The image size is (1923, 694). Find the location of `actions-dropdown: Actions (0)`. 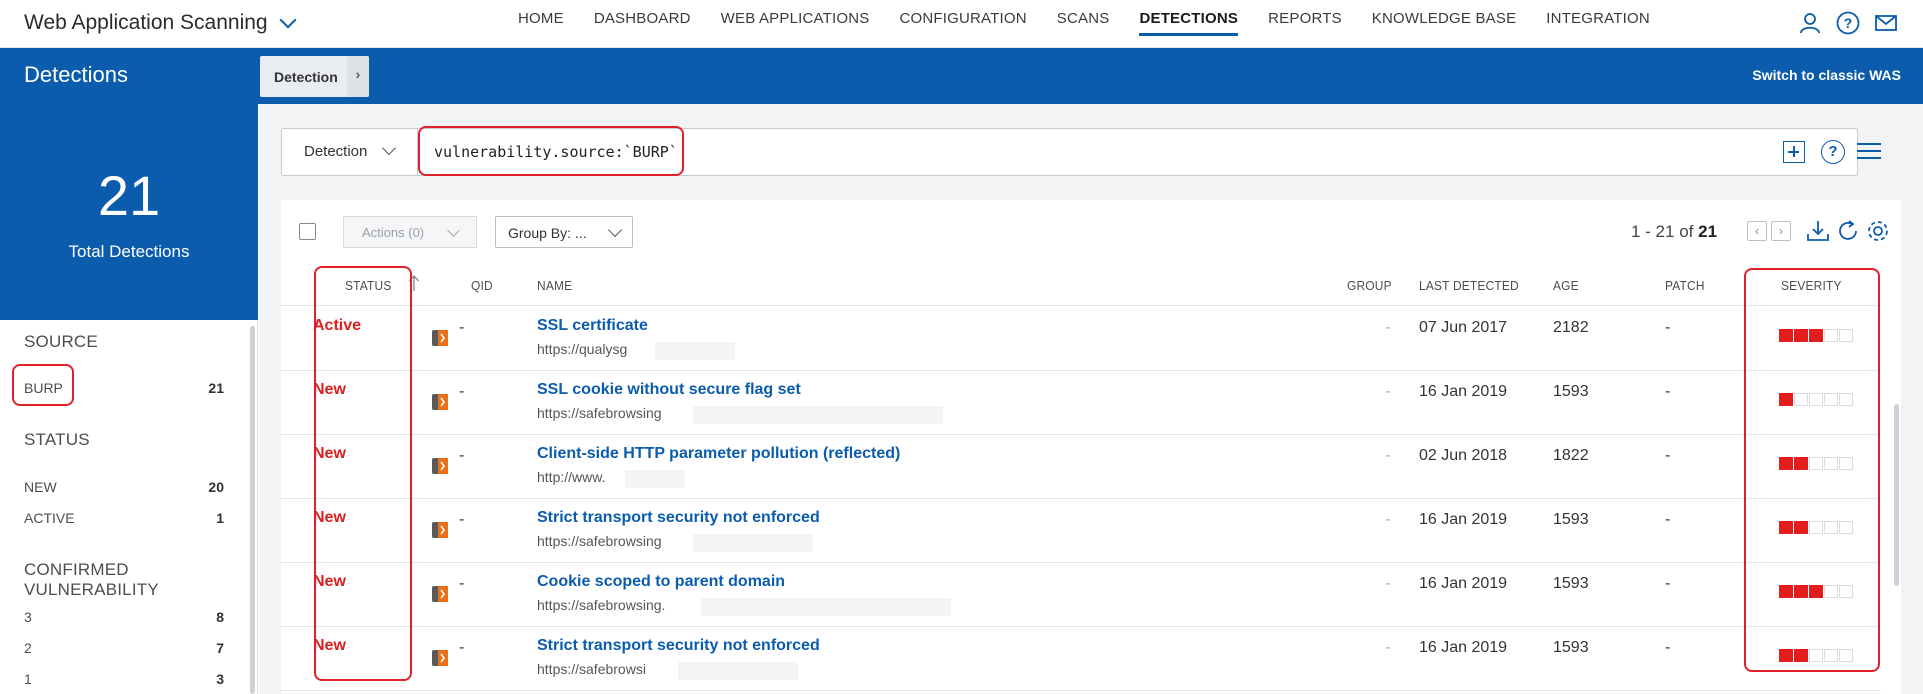

actions-dropdown: Actions (0) is located at coordinates (410, 232).